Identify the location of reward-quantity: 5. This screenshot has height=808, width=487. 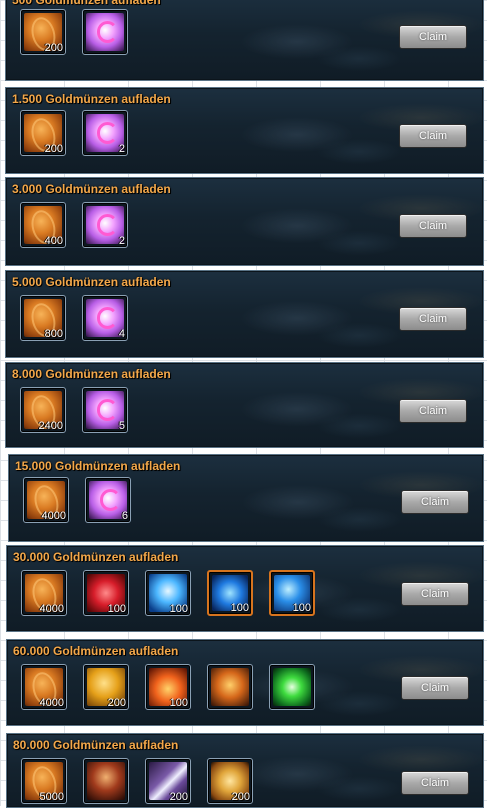
(121, 426).